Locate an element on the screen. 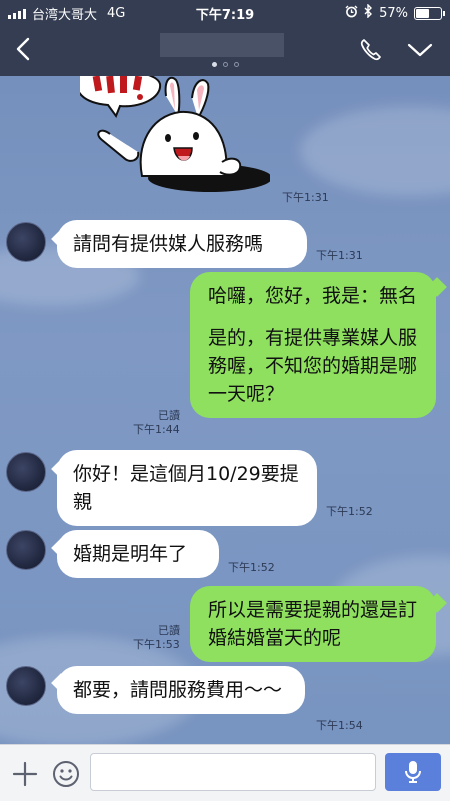 The image size is (450, 801). plus-icon is located at coordinates (25, 774).